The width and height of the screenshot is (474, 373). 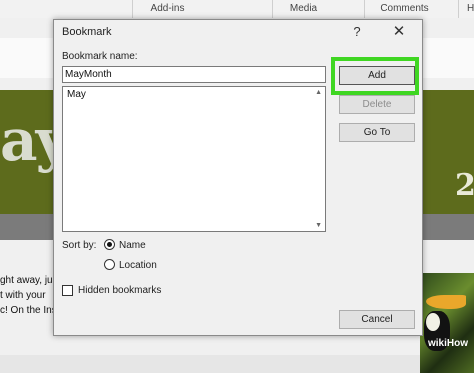 What do you see at coordinates (28, 310) in the screenshot?
I see `body-text-line-3: c! On the Ins` at bounding box center [28, 310].